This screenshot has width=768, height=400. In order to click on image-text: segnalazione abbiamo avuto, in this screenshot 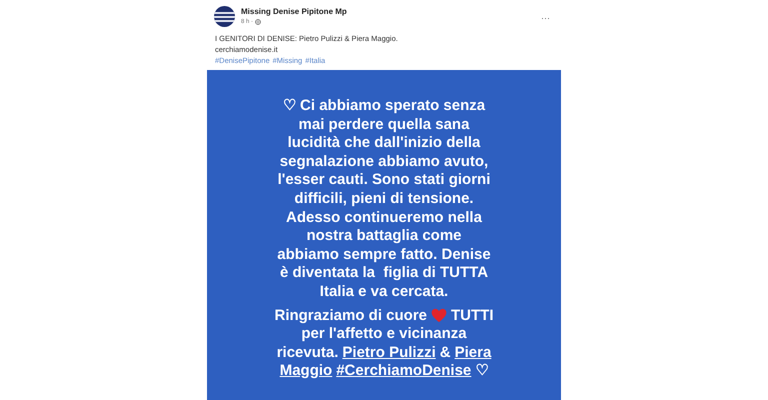, I will do `click(384, 162)`.